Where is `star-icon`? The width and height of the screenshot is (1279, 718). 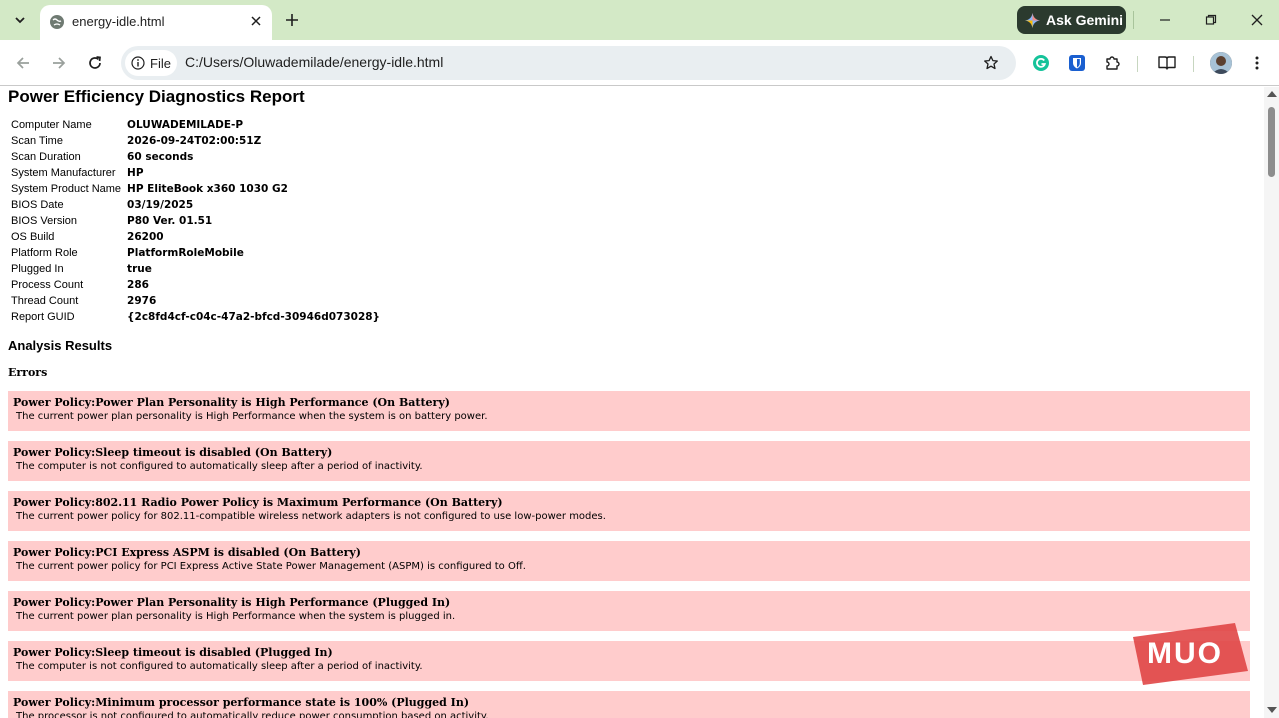
star-icon is located at coordinates (991, 62).